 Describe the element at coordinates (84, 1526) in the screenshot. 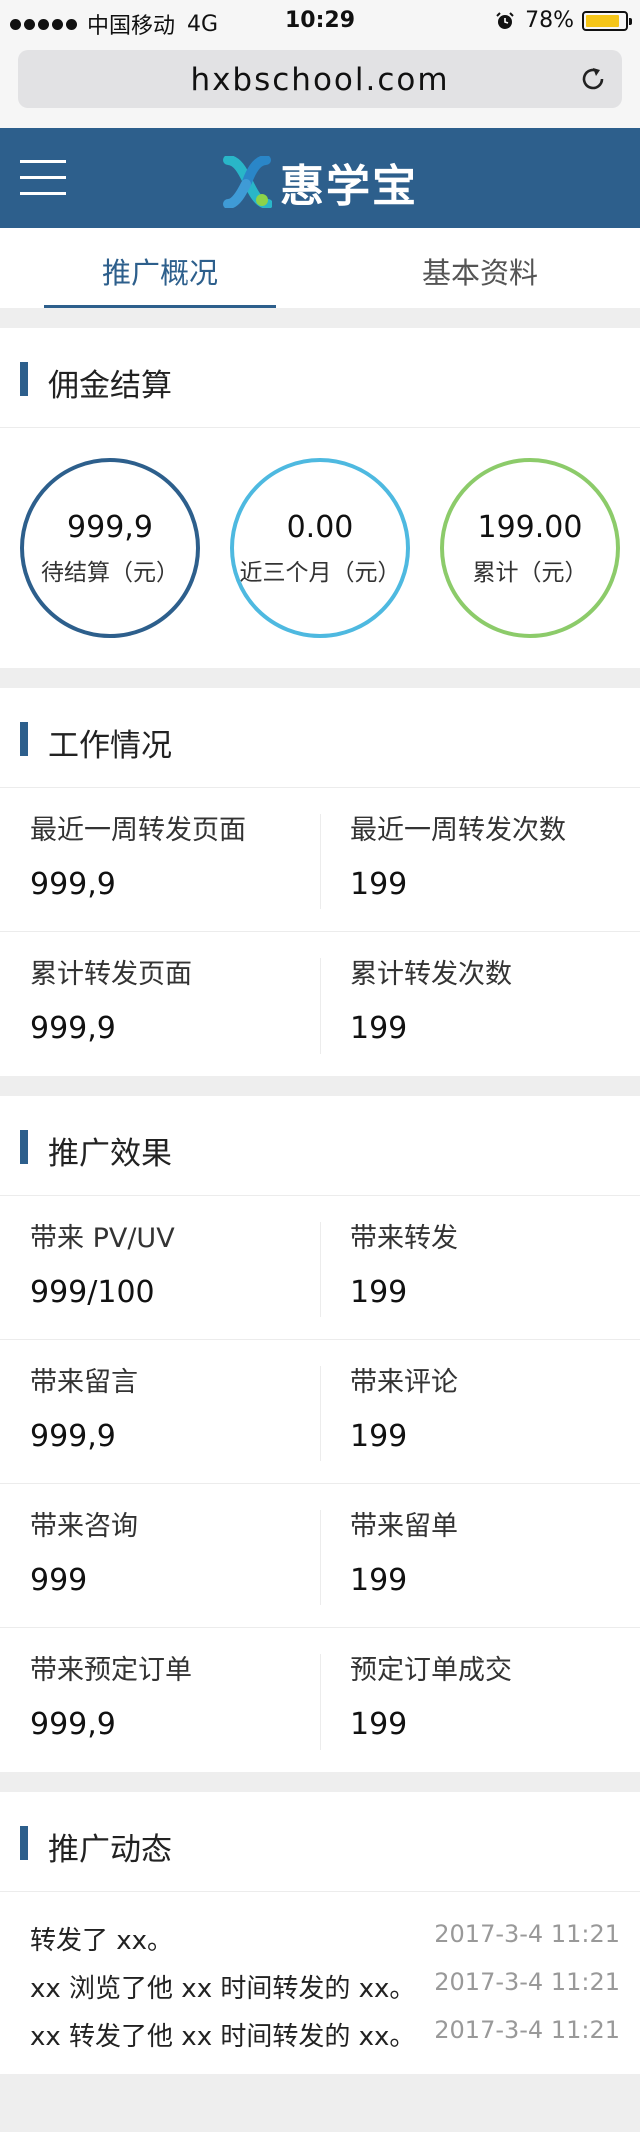

I see `stat-label: 带来咨询` at that location.